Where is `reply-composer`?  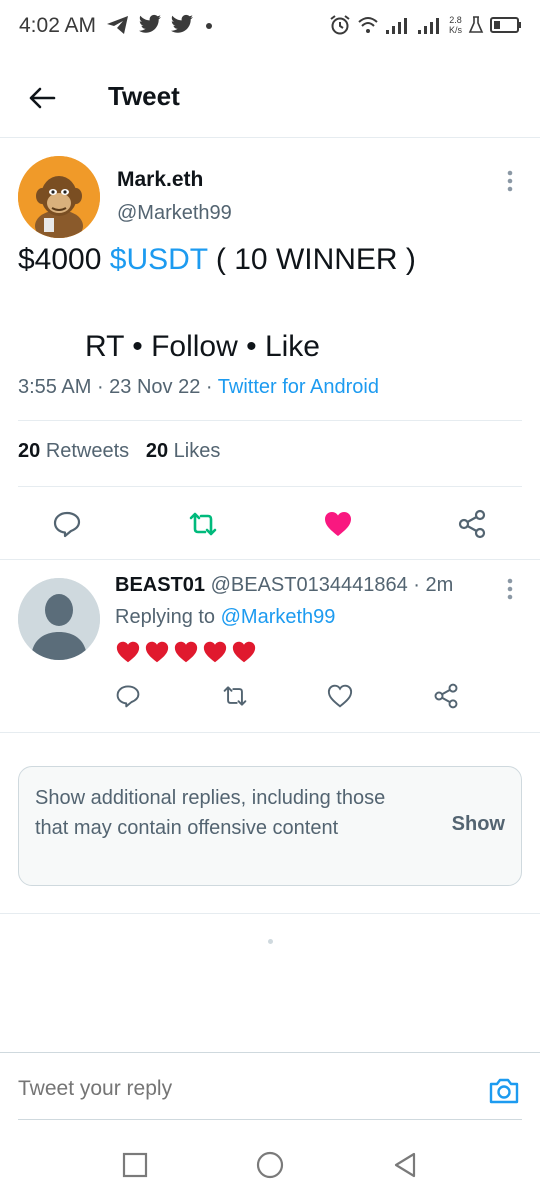 reply-composer is located at coordinates (270, 1087).